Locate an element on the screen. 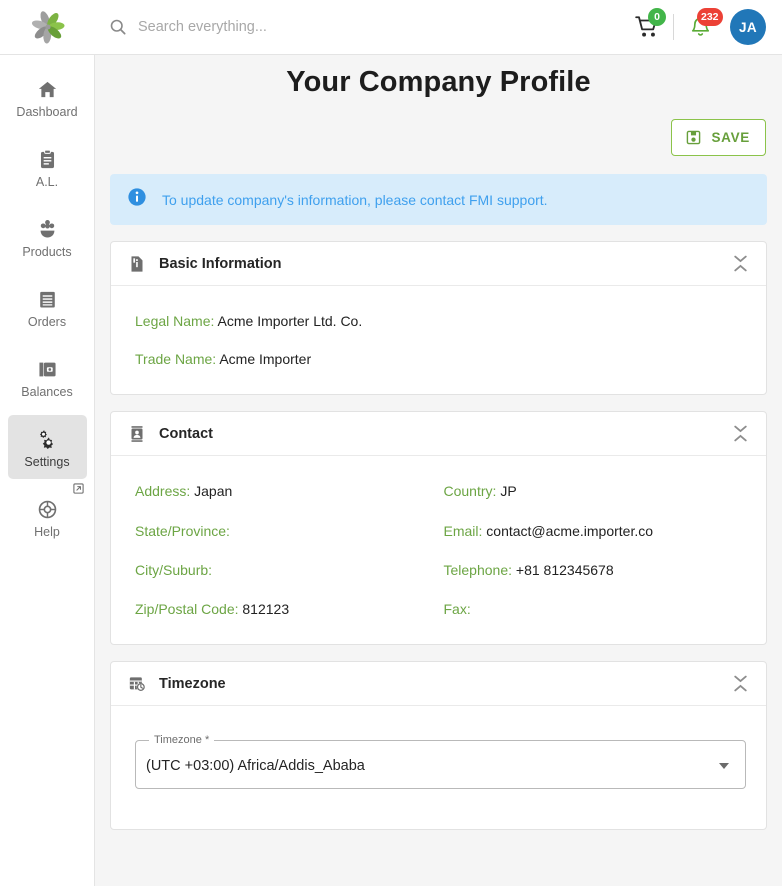 This screenshot has height=886, width=782. card-title-timezone: Timezone is located at coordinates (192, 683).